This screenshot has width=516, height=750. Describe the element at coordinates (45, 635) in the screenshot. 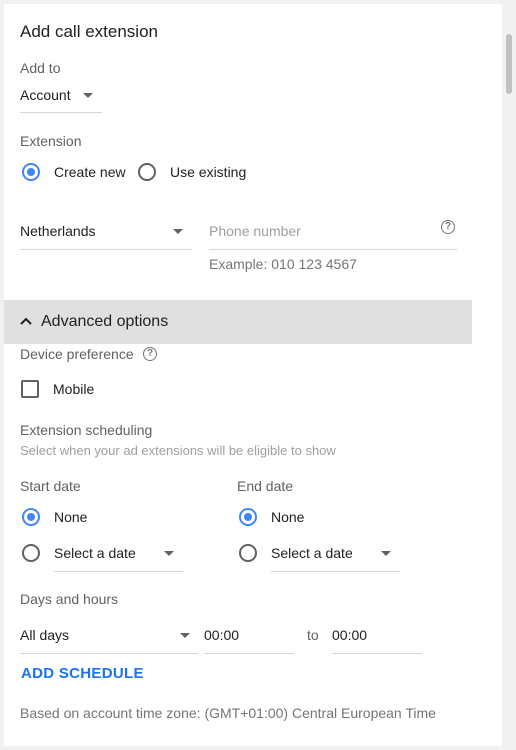

I see `days-value: All days` at that location.